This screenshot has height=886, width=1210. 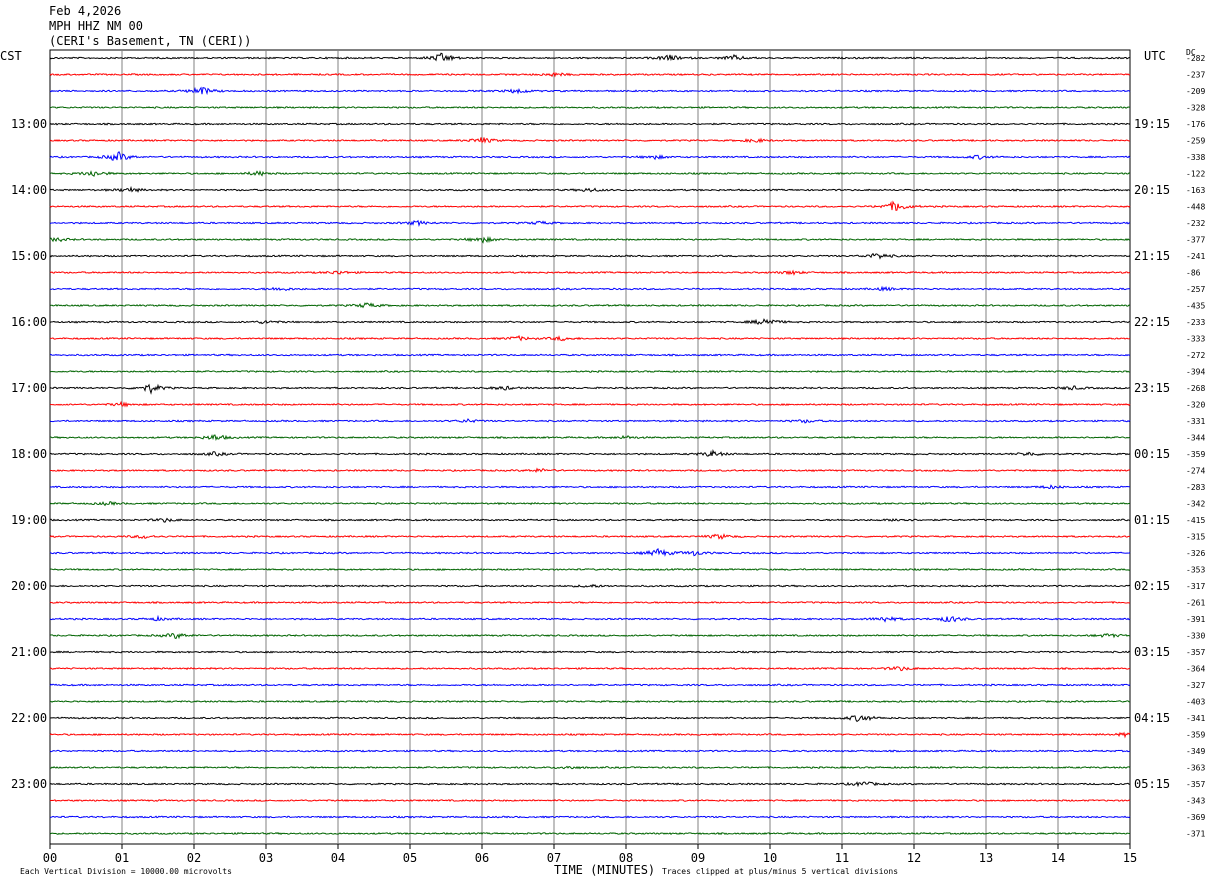 What do you see at coordinates (1195, 685) in the screenshot?
I see `dc-offset-value: -327` at bounding box center [1195, 685].